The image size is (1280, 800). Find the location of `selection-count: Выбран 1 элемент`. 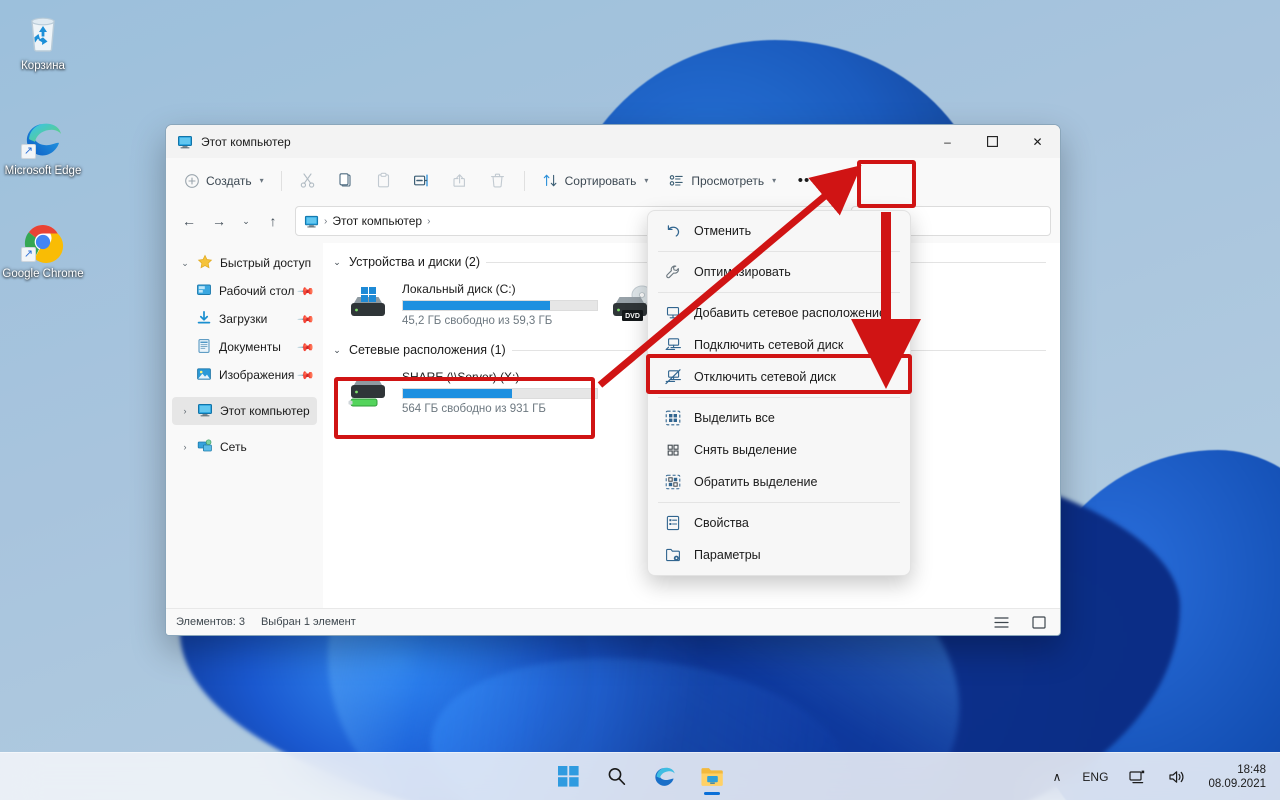

selection-count: Выбран 1 элемент is located at coordinates (308, 622).